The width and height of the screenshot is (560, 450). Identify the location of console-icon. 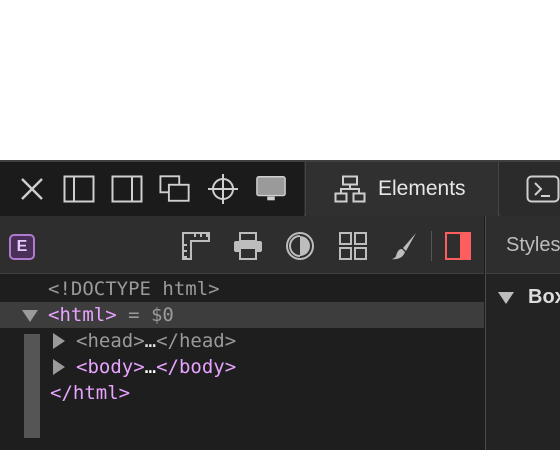
(543, 191).